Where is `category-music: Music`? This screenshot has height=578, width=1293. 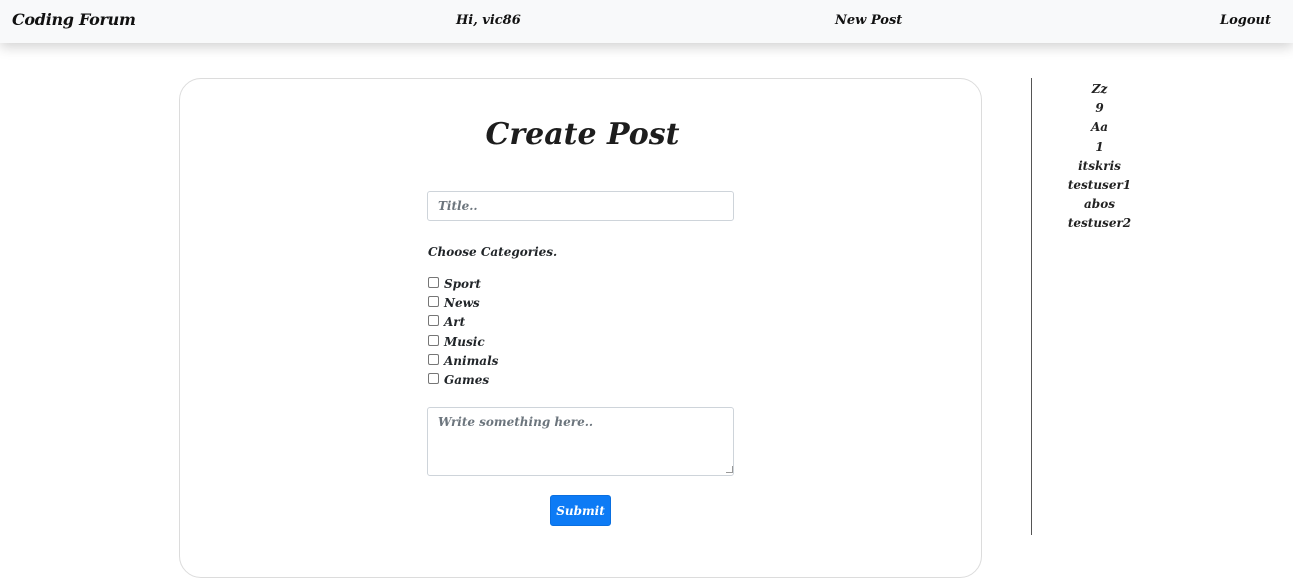
category-music: Music is located at coordinates (463, 343).